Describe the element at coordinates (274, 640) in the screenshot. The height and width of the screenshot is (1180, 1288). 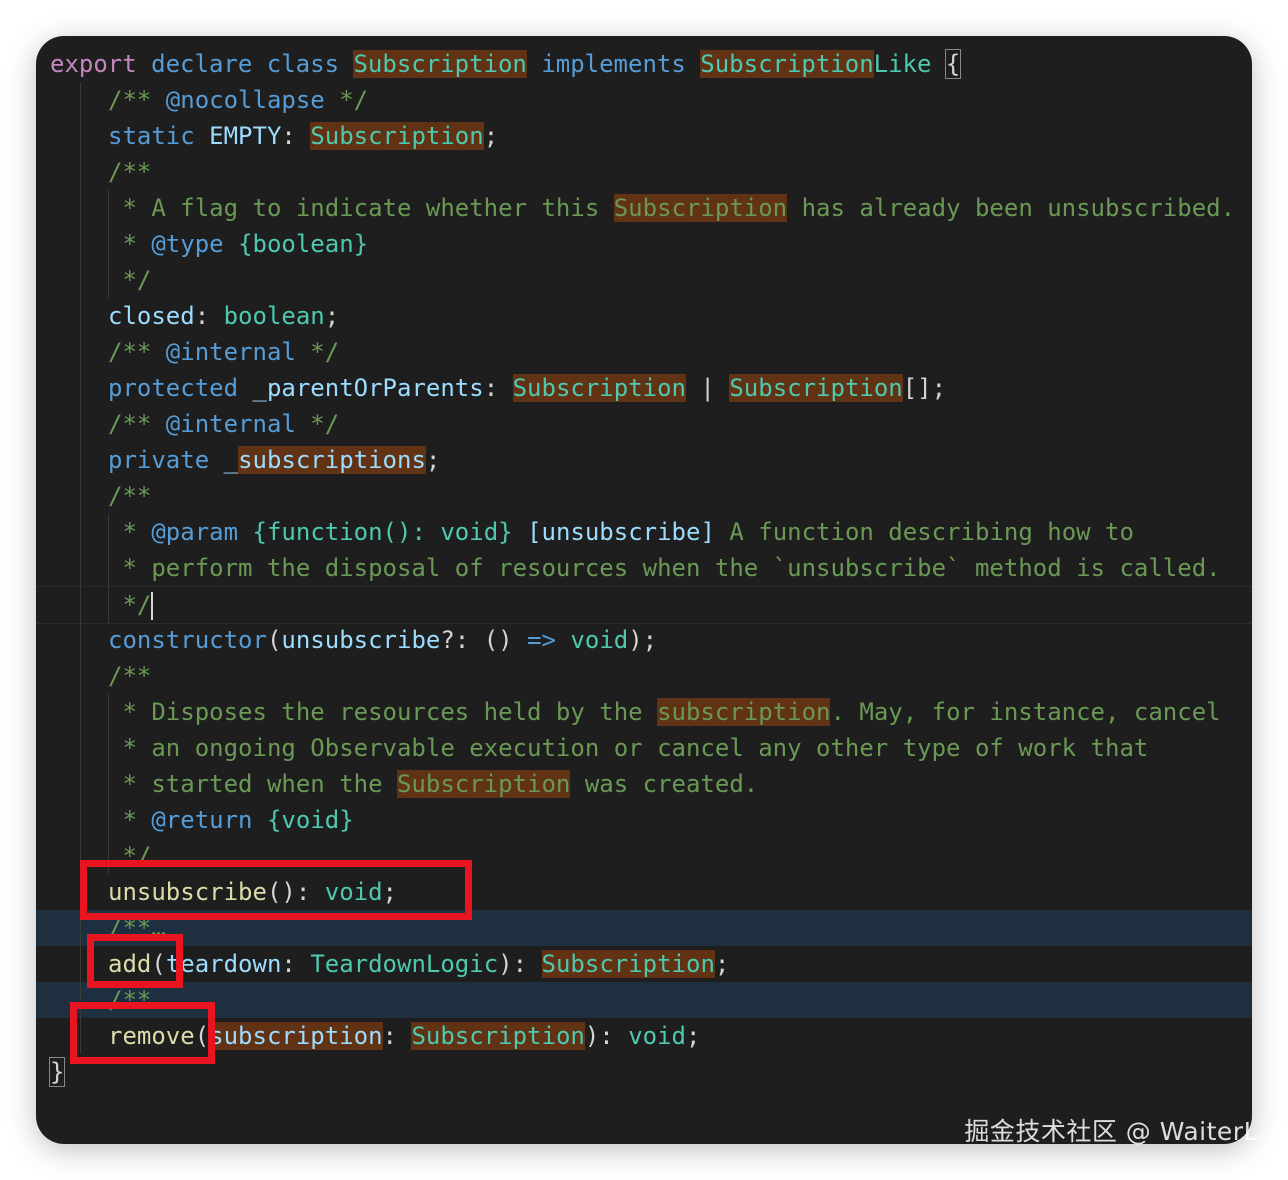
I see `code-token: (` at that location.